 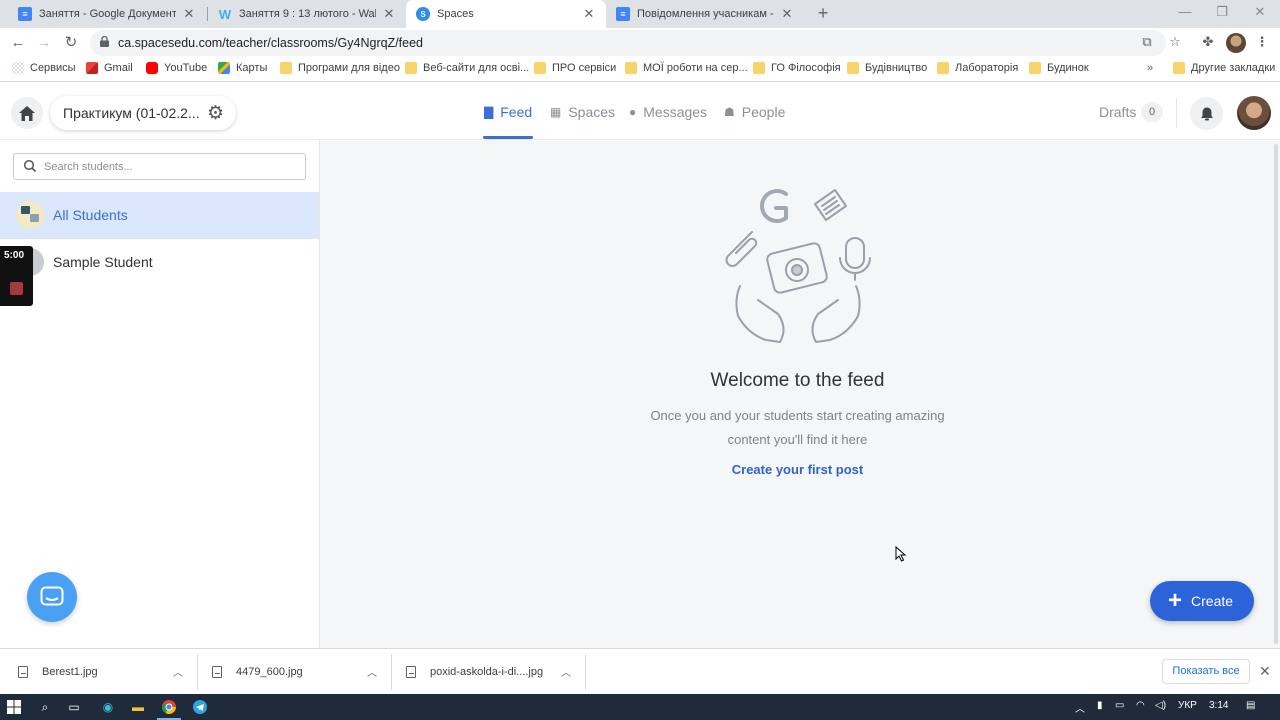 What do you see at coordinates (1236, 43) in the screenshot?
I see `profile-avatar` at bounding box center [1236, 43].